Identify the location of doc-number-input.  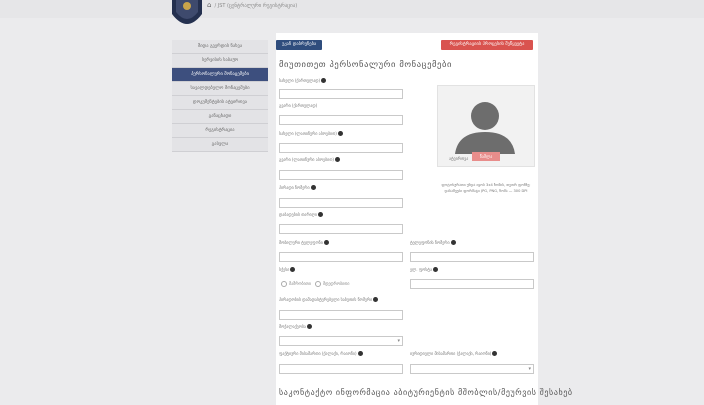
(341, 315).